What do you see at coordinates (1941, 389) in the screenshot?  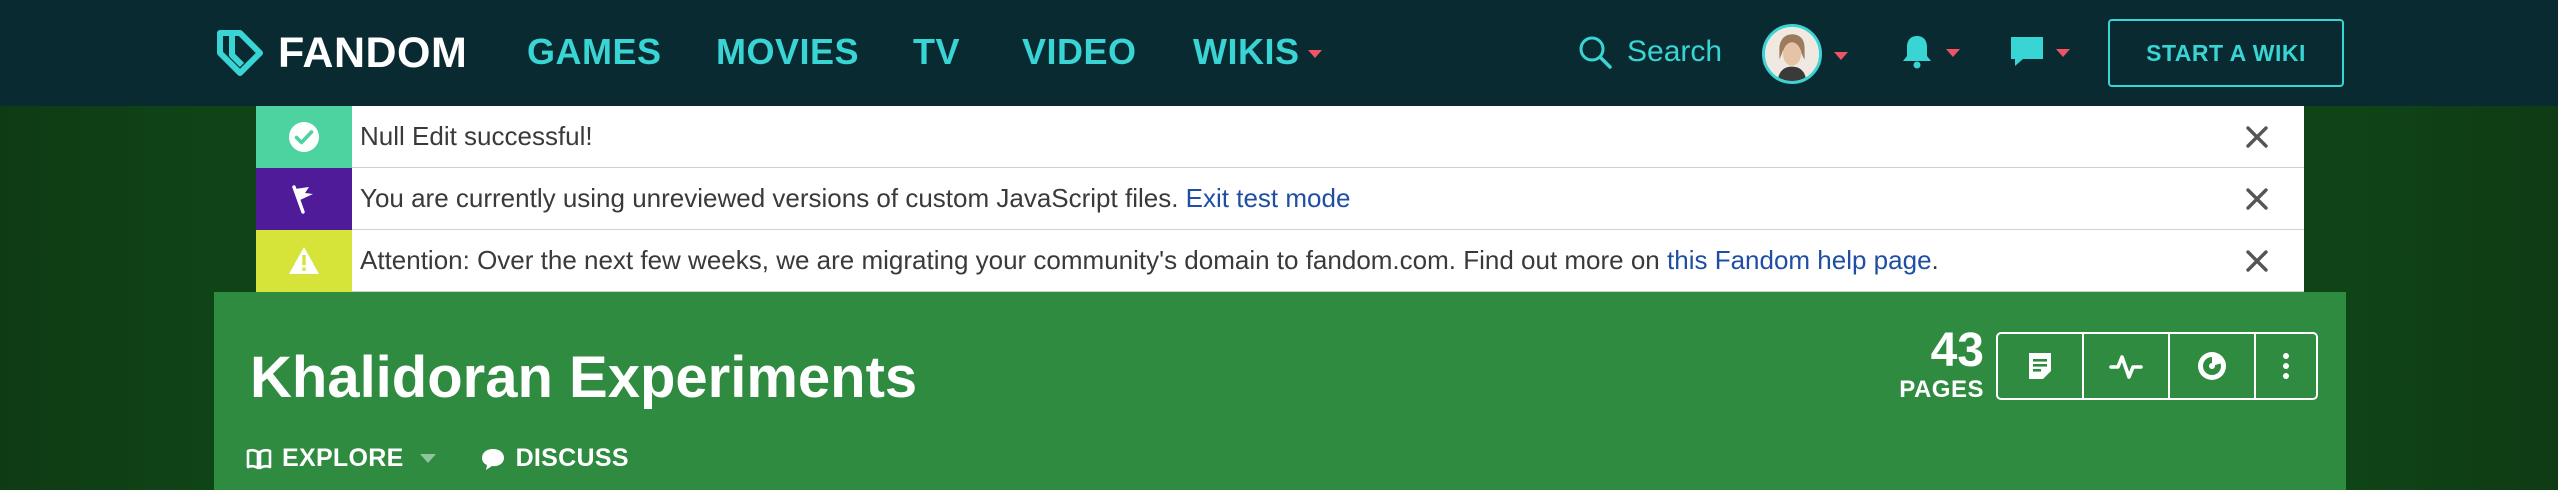 I see `pages-count-label: PAGES` at bounding box center [1941, 389].